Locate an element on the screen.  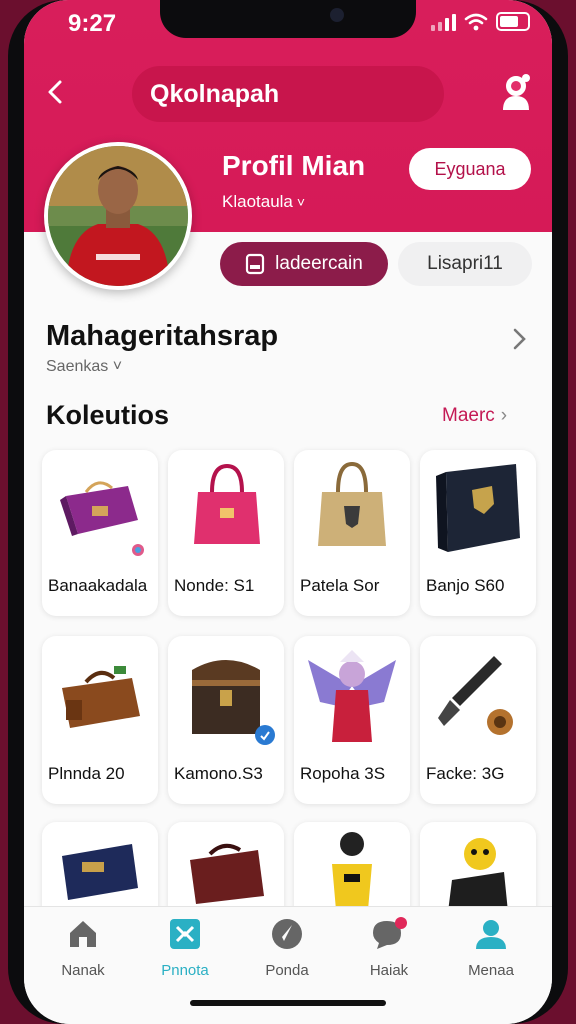
wifi-icon is located at coordinates (476, 22).